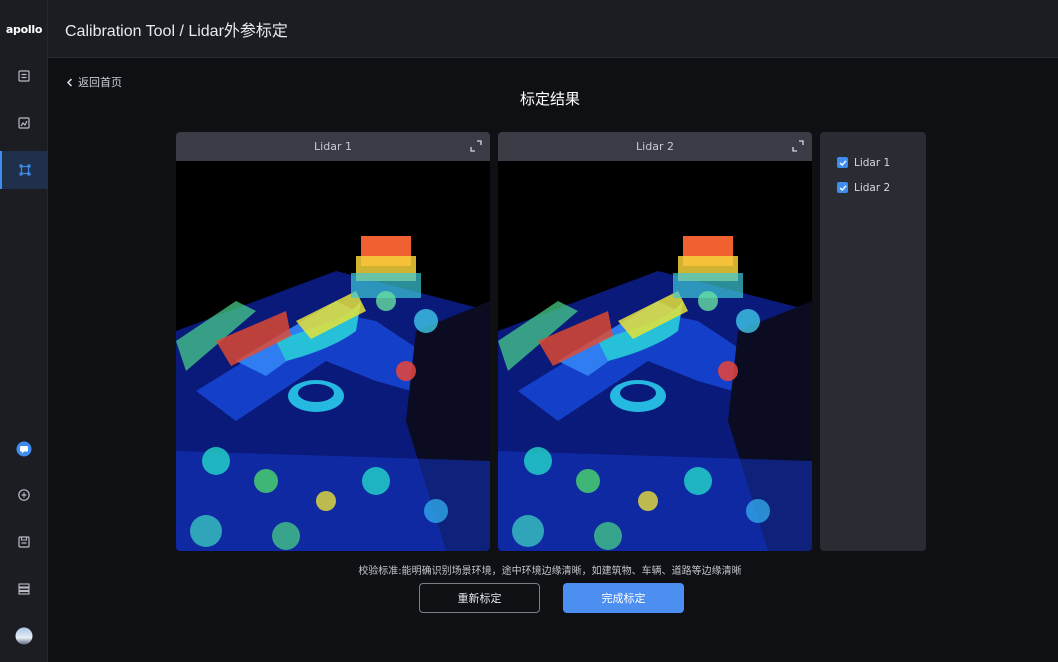 The height and width of the screenshot is (662, 1058). Describe the element at coordinates (24, 123) in the screenshot. I see `map-icon` at that location.